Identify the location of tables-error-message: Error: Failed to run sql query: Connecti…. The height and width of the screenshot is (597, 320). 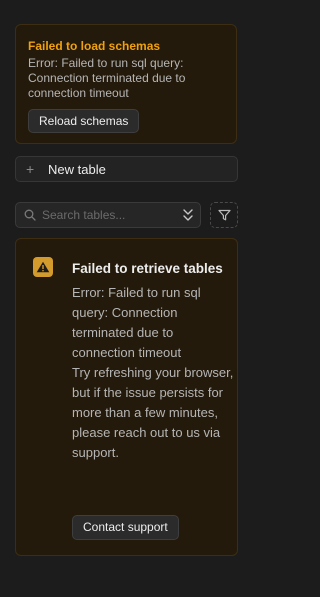
(136, 322).